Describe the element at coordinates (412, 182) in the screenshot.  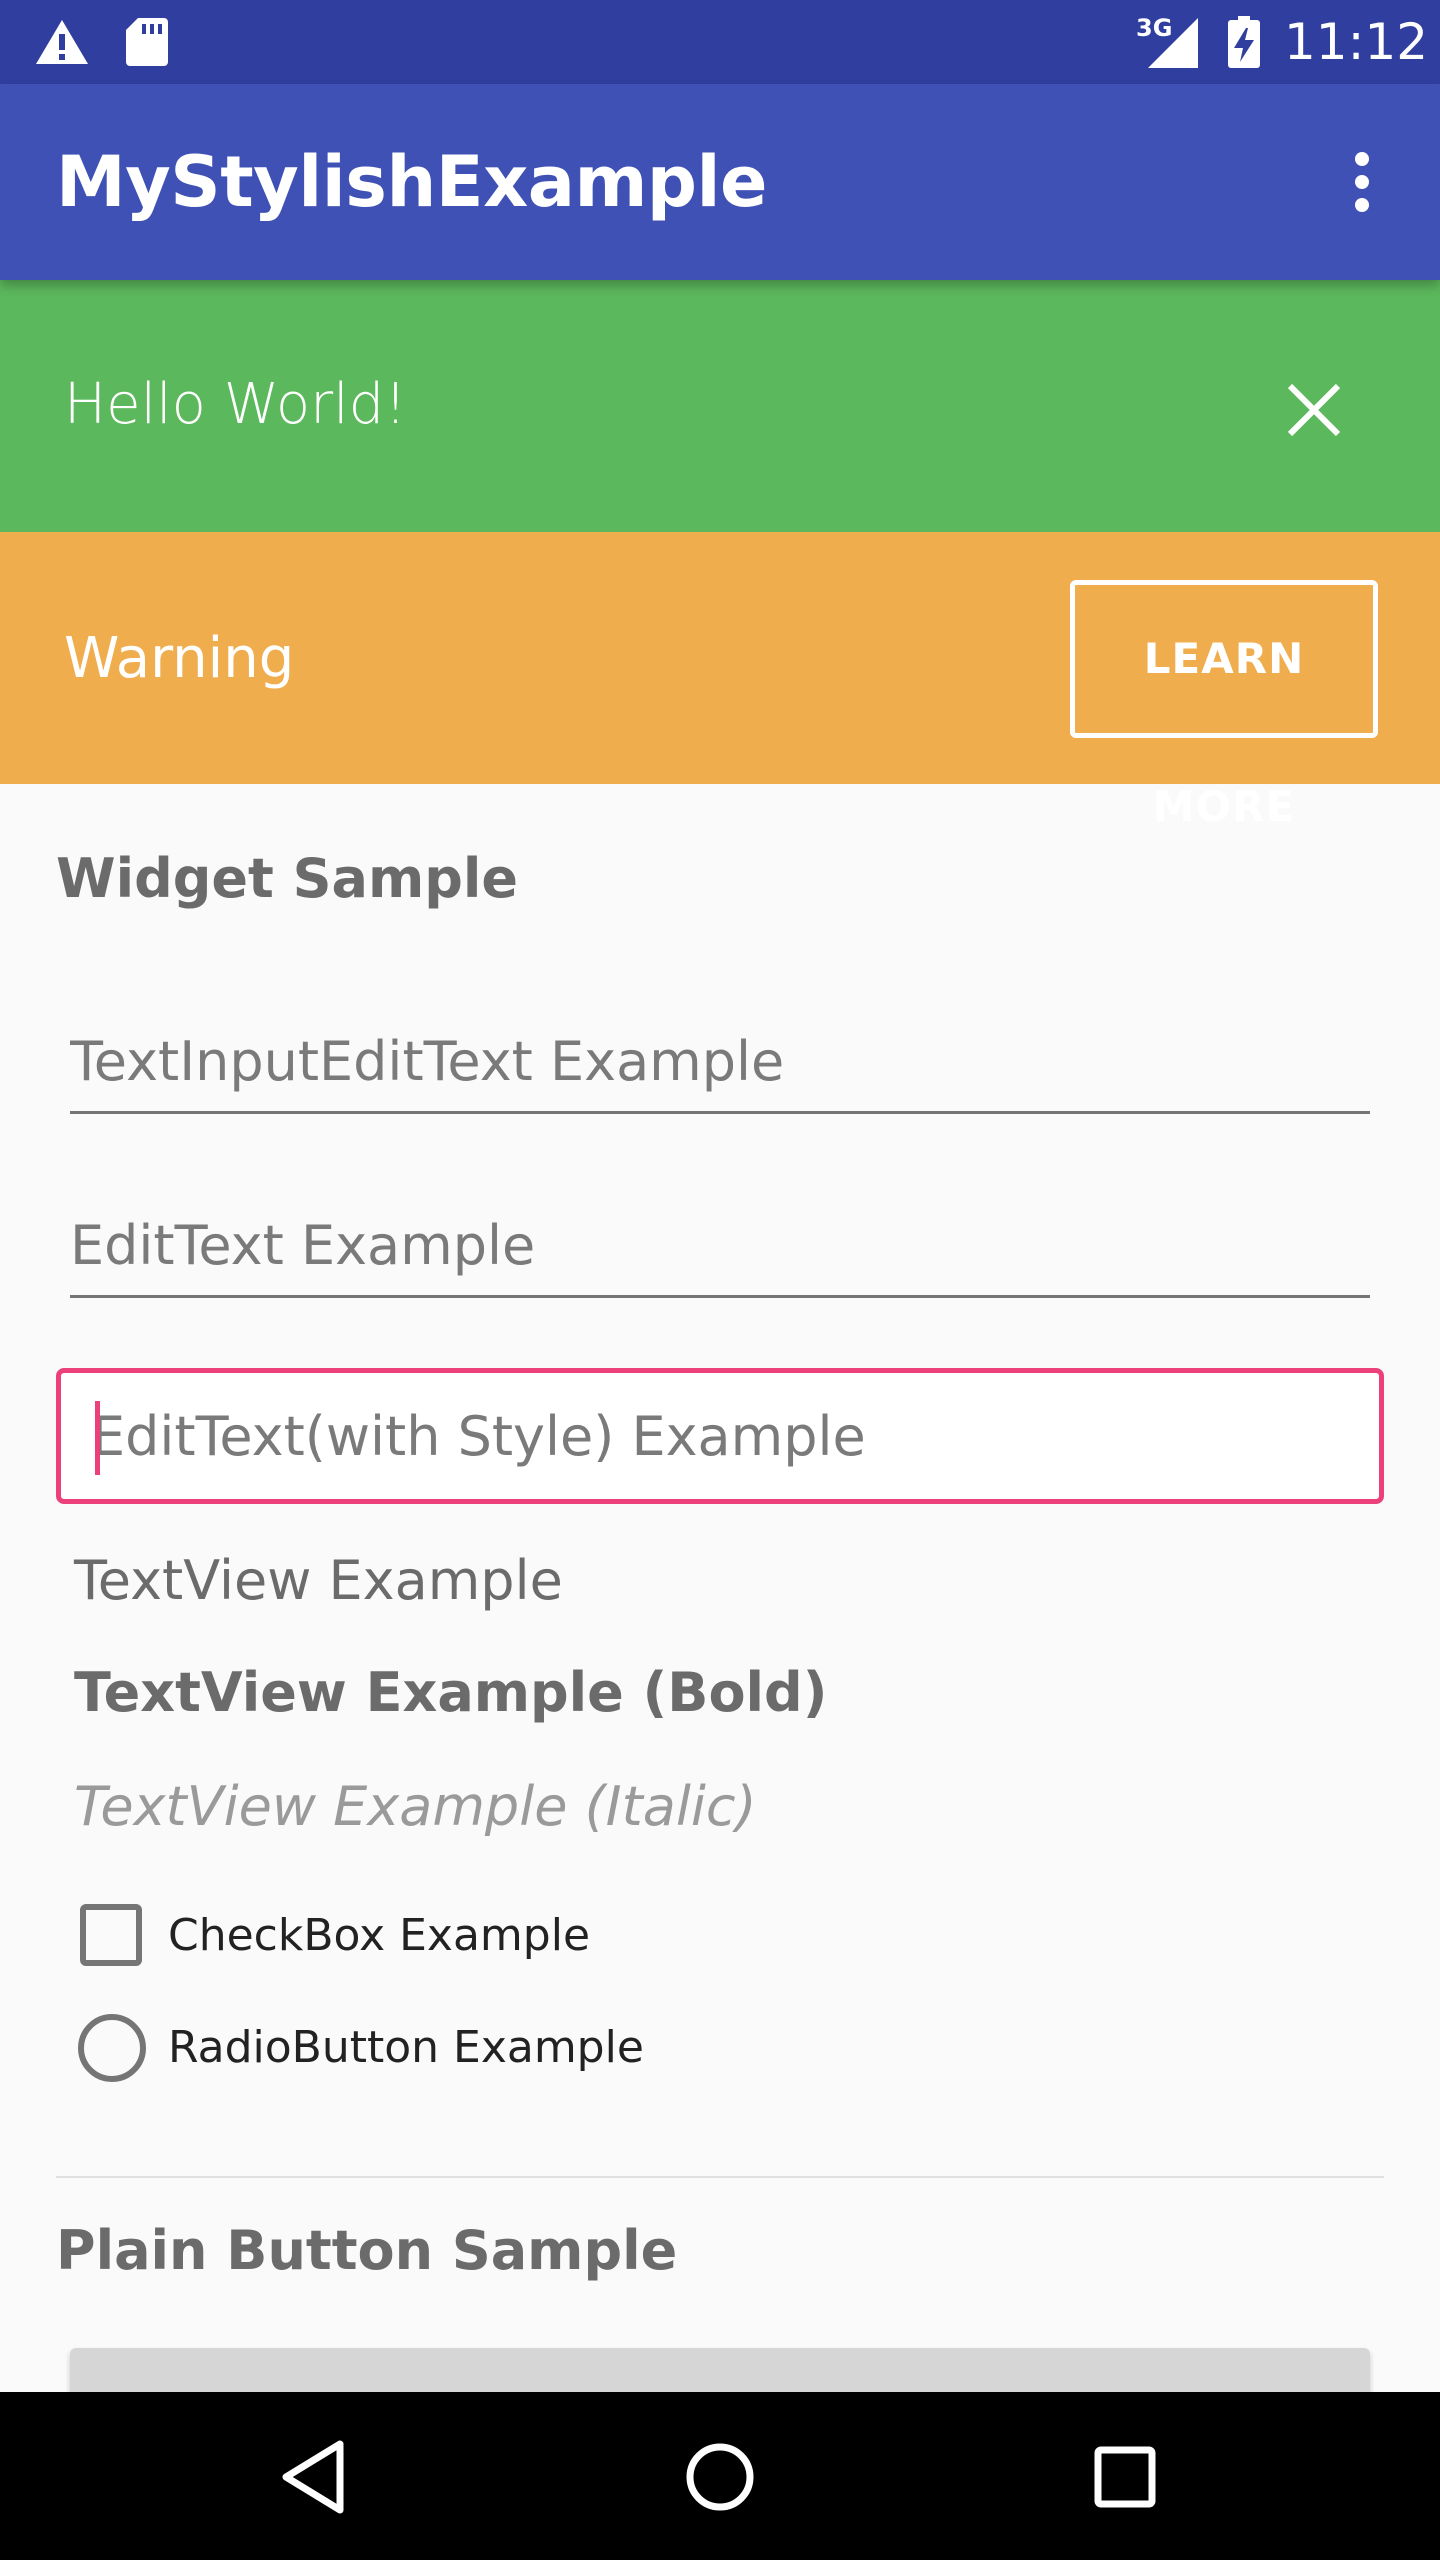
I see `app-title: MyStylishExample` at that location.